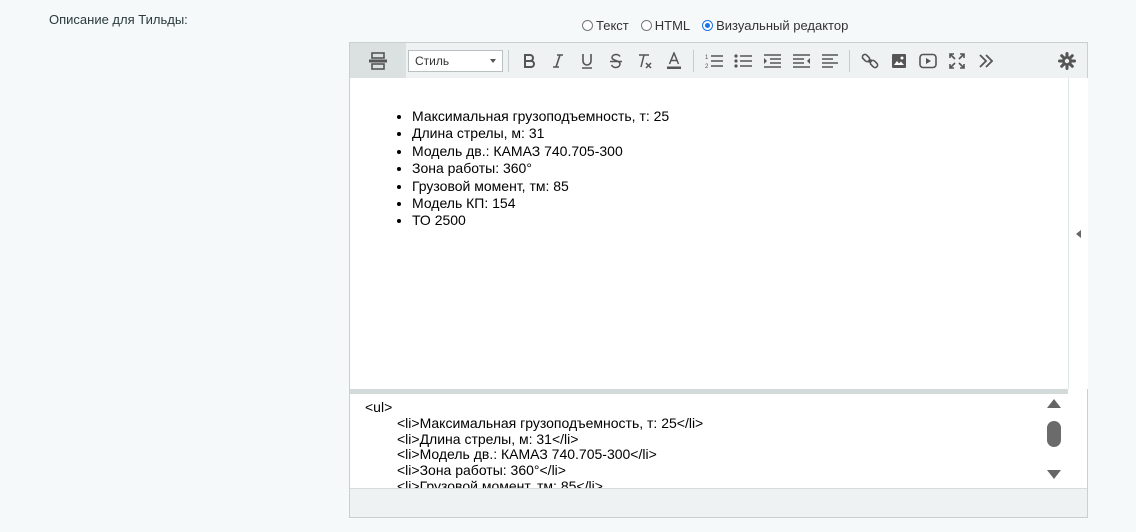  What do you see at coordinates (118, 19) in the screenshot?
I see `field-label: Описание для Тильды:` at bounding box center [118, 19].